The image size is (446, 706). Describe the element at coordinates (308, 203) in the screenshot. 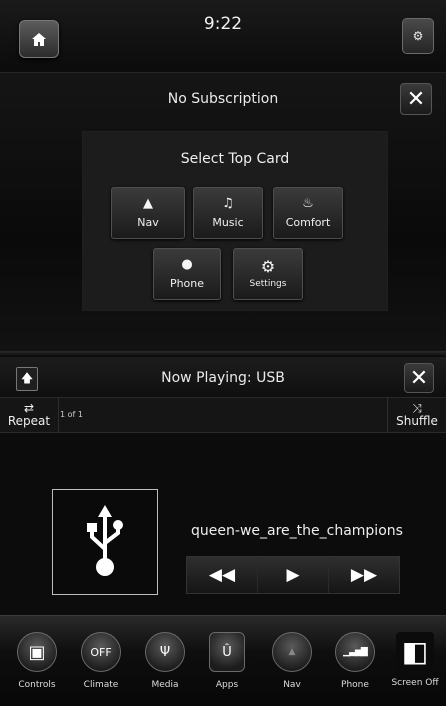

I see `comfort-seat-icon: ♨` at that location.